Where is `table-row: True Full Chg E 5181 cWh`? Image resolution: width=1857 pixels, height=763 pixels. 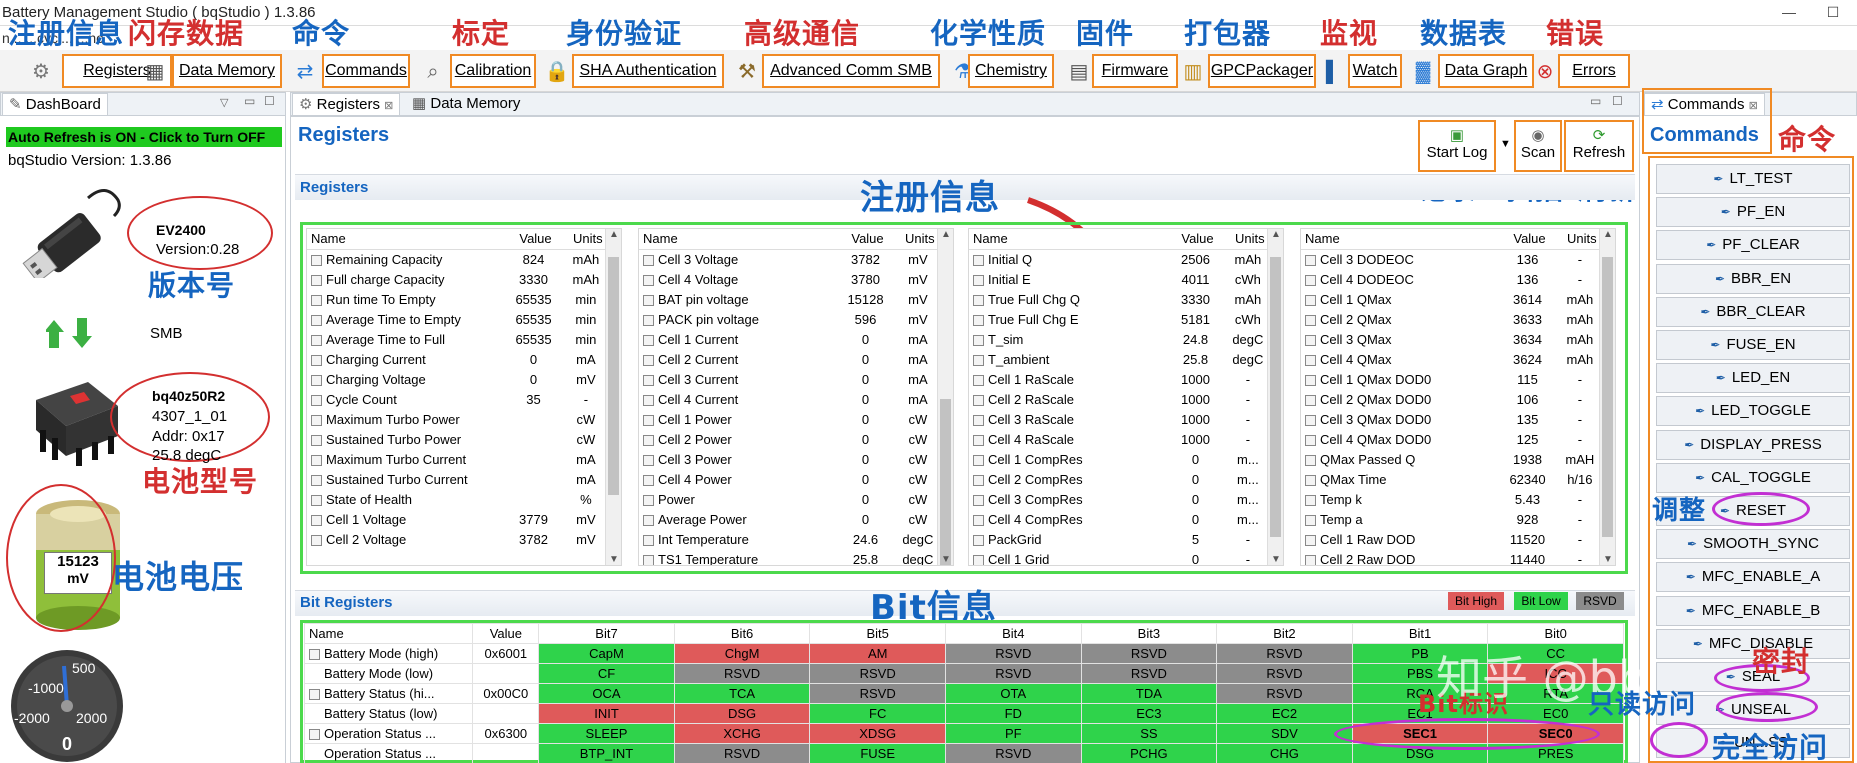
table-row: True Full Chg E 5181 cWh is located at coordinates (1118, 319).